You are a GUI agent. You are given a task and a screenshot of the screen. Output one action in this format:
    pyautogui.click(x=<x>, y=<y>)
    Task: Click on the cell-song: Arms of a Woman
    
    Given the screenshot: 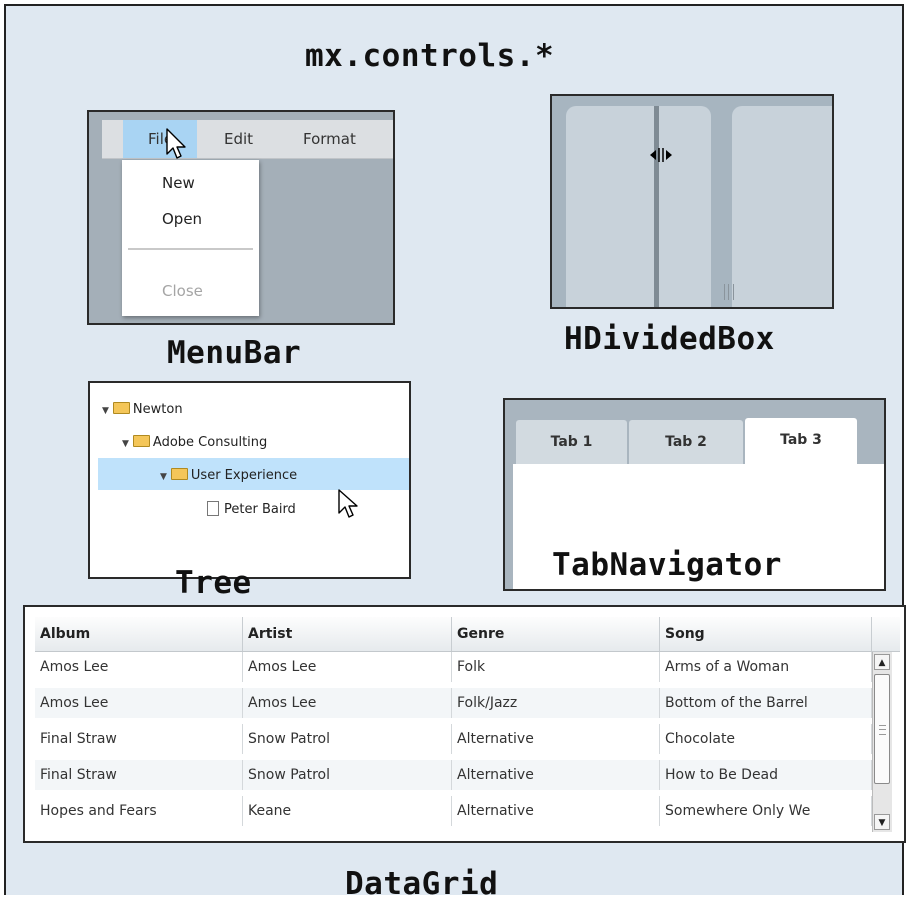 What is the action you would take?
    pyautogui.click(x=766, y=667)
    